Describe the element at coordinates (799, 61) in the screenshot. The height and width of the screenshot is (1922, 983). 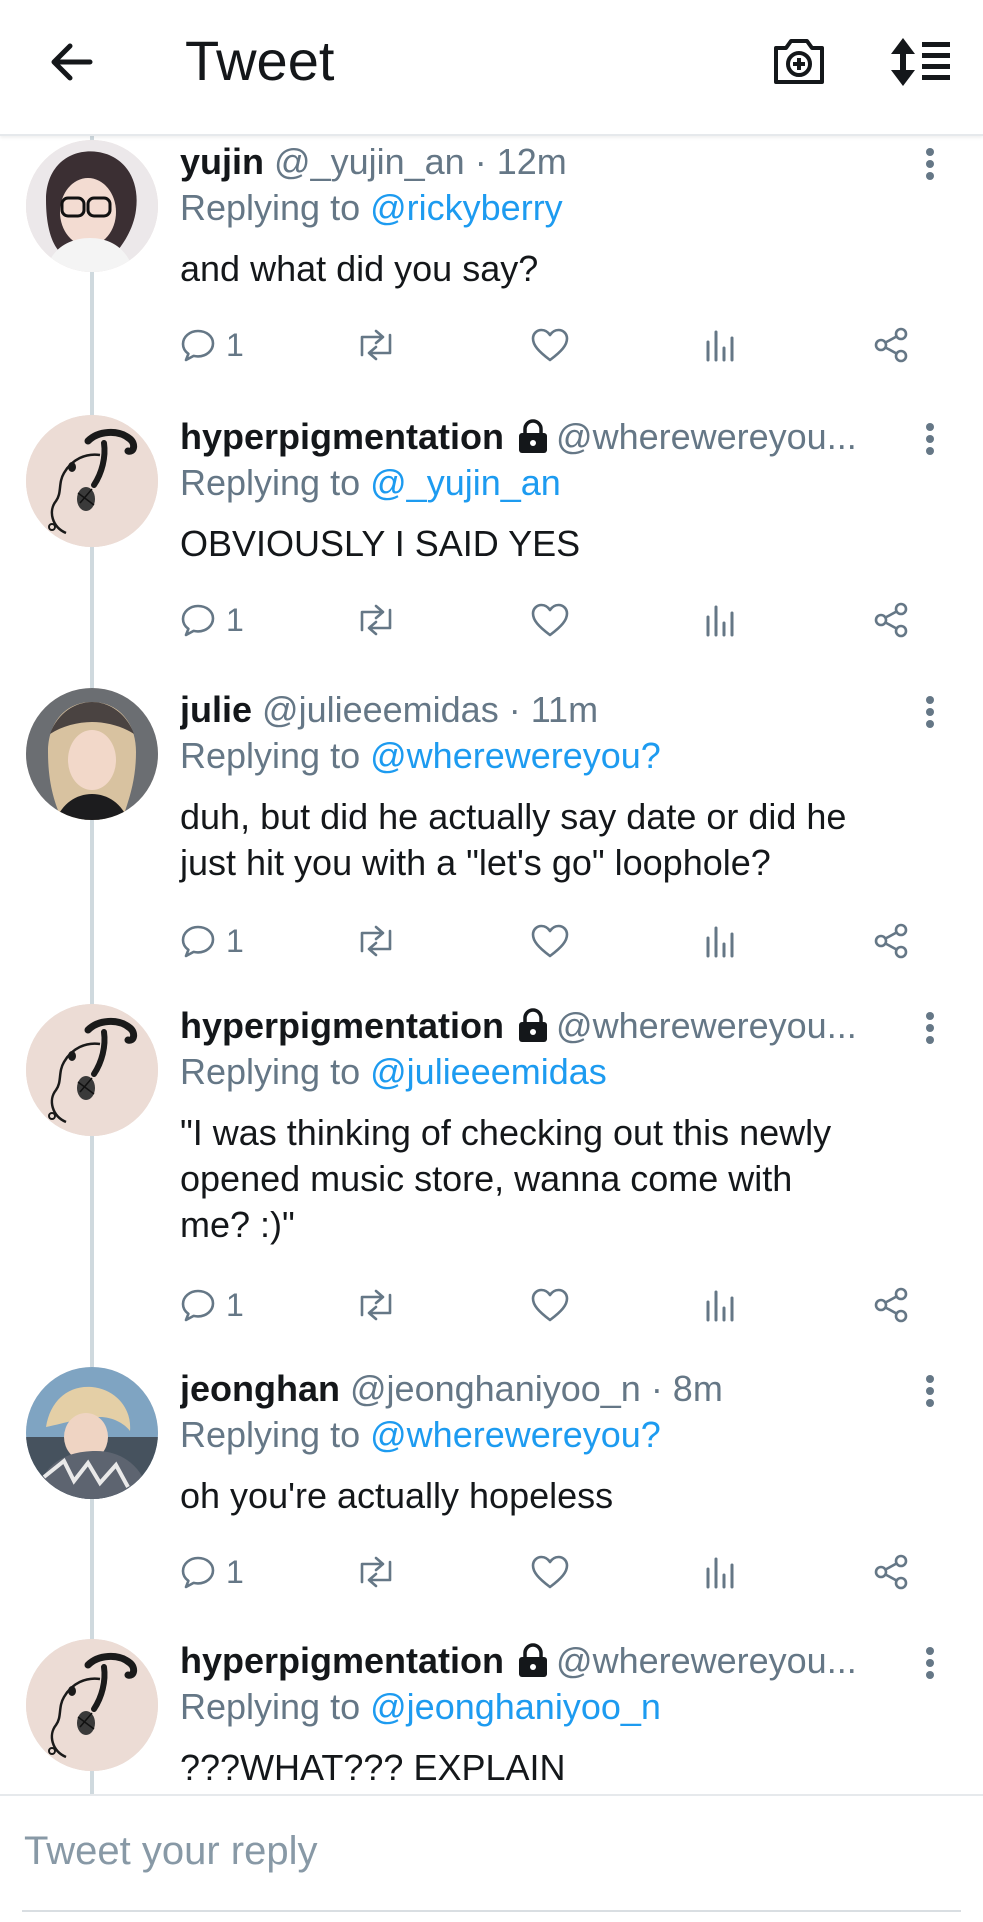
I see `camera-plus-icon` at that location.